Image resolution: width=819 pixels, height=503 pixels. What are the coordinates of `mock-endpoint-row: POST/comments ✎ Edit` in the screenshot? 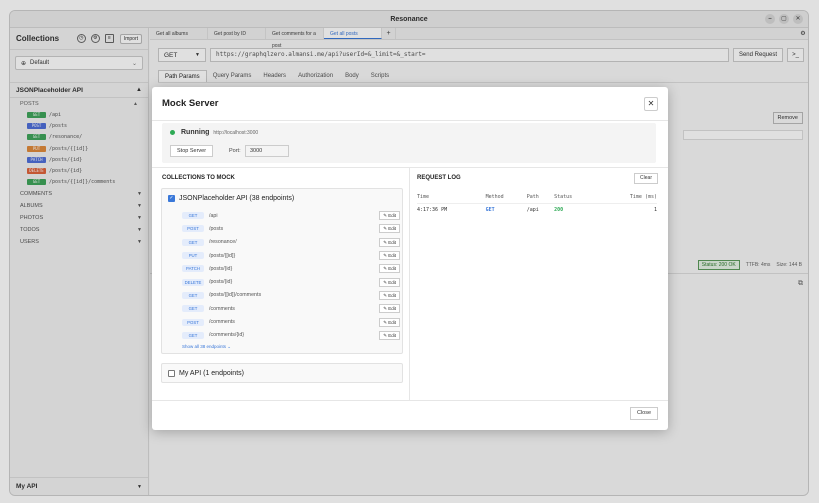 It's located at (291, 321).